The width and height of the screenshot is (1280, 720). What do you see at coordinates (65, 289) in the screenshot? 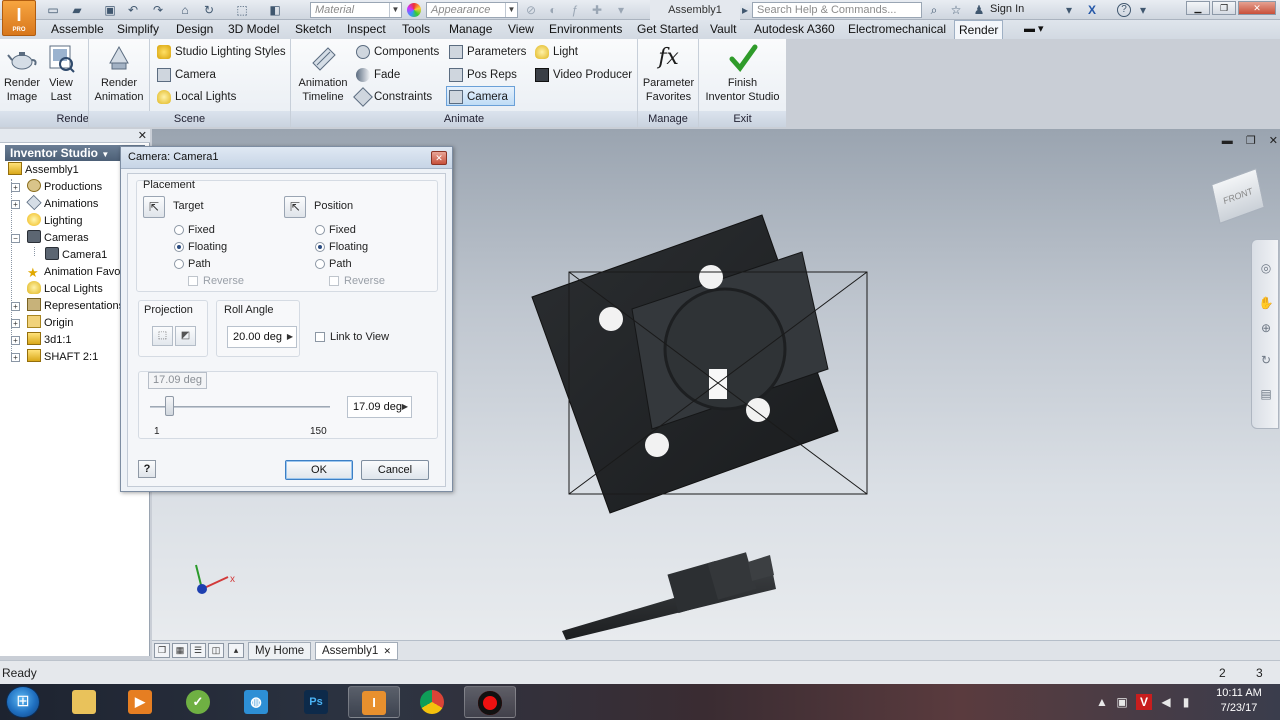
I see `tree-item-local-lights: Local Lights` at bounding box center [65, 289].